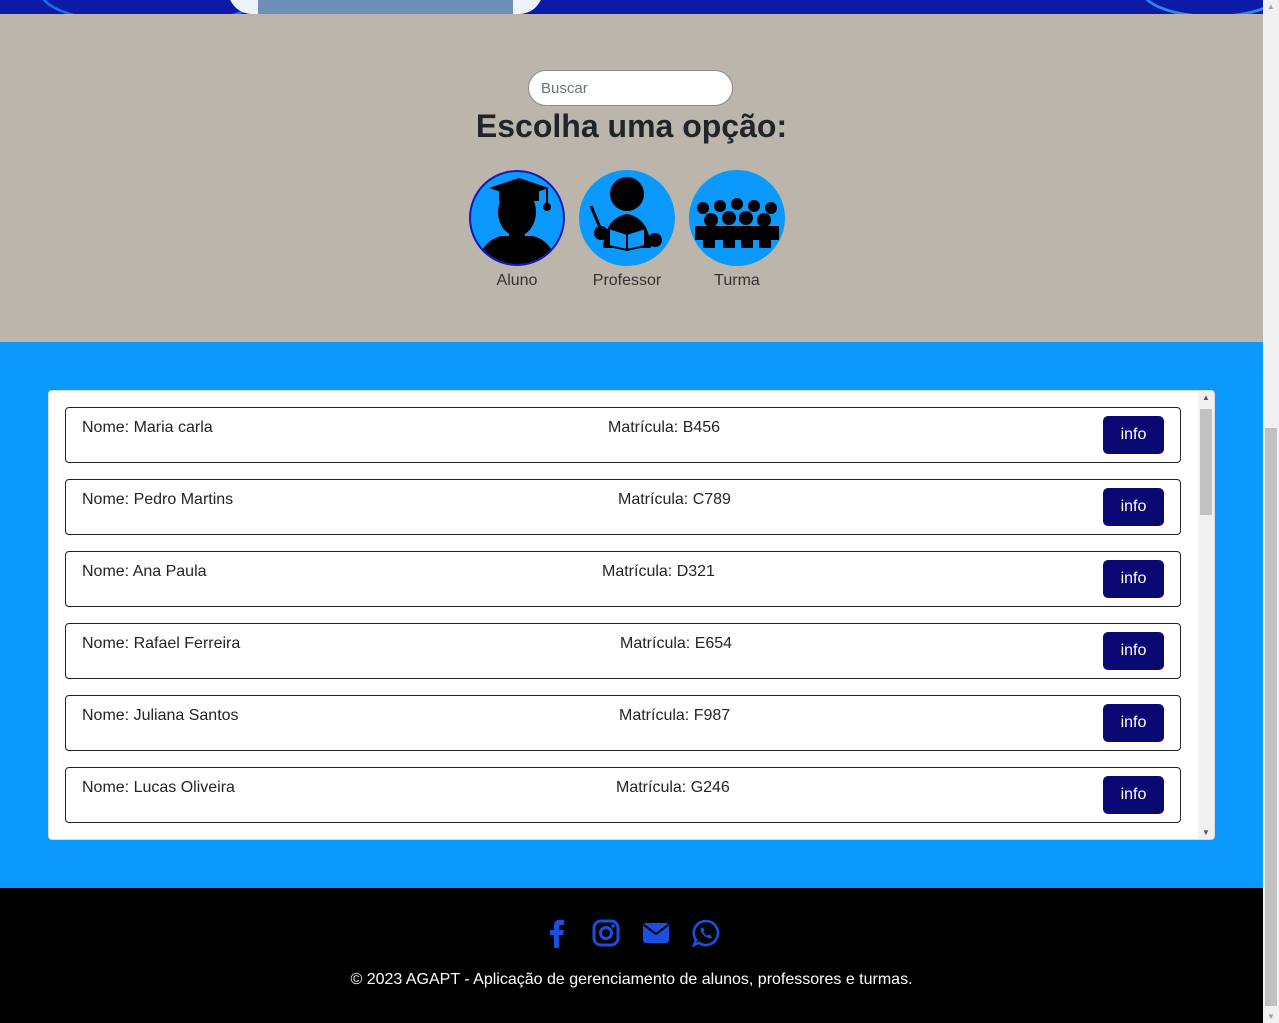 The image size is (1279, 1023). Describe the element at coordinates (630, 88) in the screenshot. I see `search-input` at that location.